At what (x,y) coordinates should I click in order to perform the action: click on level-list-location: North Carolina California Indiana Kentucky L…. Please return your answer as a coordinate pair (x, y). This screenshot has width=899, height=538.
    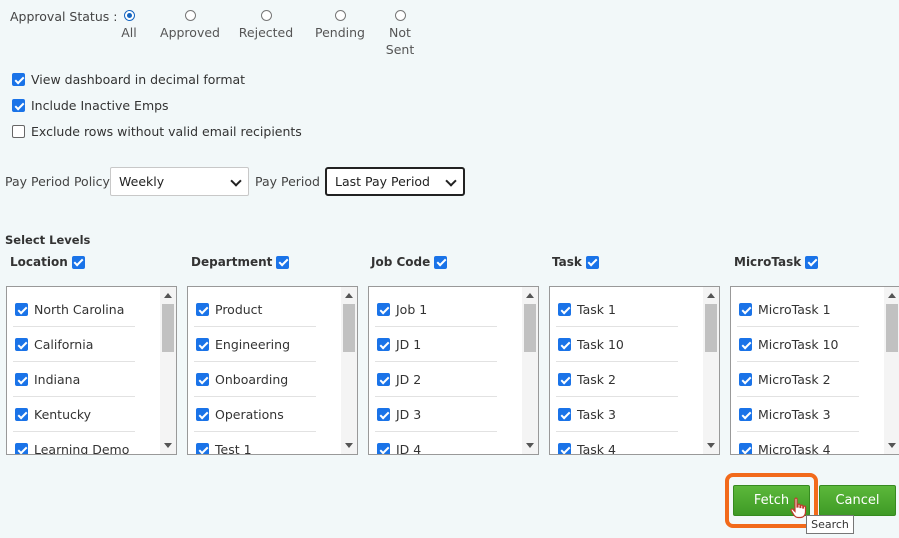
    Looking at the image, I should click on (91, 370).